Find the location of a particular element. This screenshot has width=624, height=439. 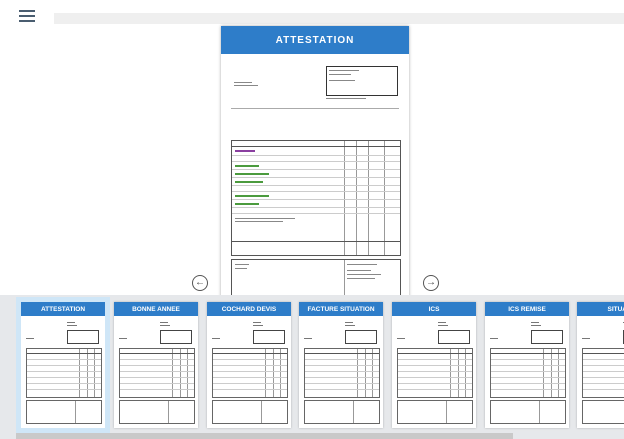

template-label: ICS is located at coordinates (434, 309).